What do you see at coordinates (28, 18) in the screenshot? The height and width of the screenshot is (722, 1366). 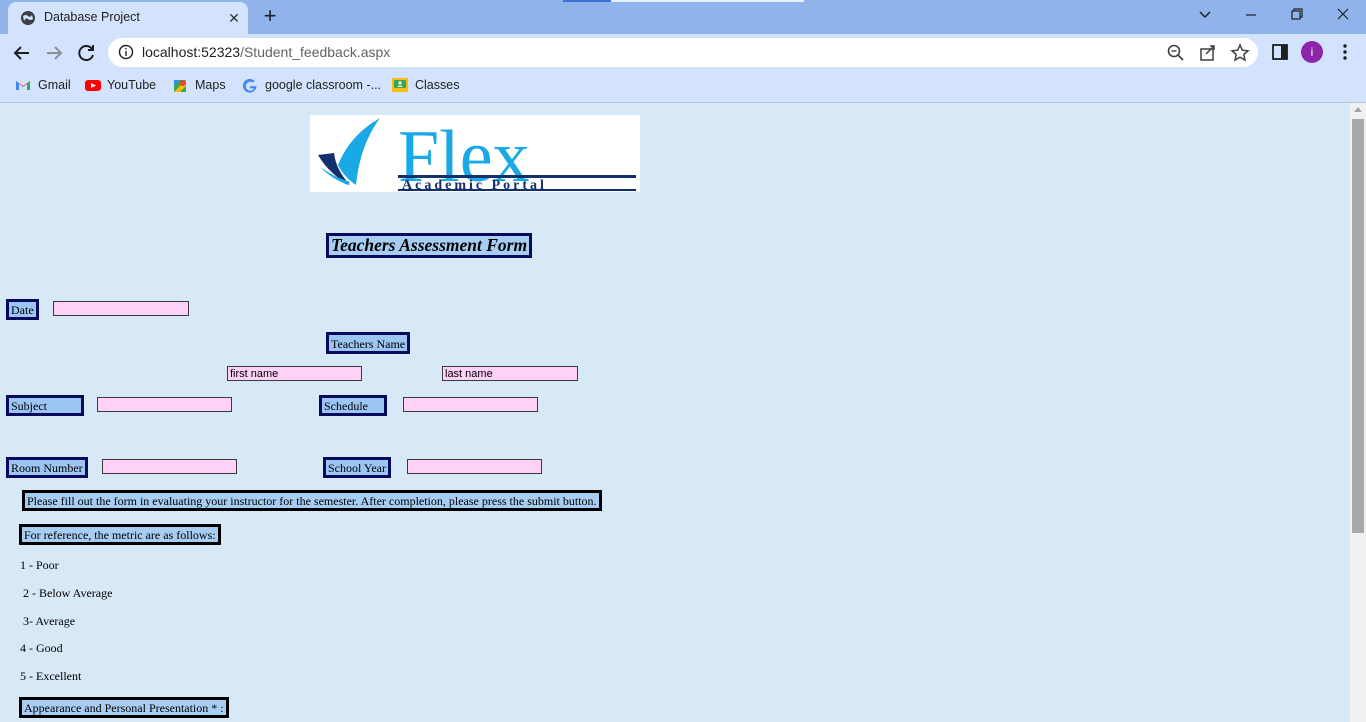 I see `globe-icon` at bounding box center [28, 18].